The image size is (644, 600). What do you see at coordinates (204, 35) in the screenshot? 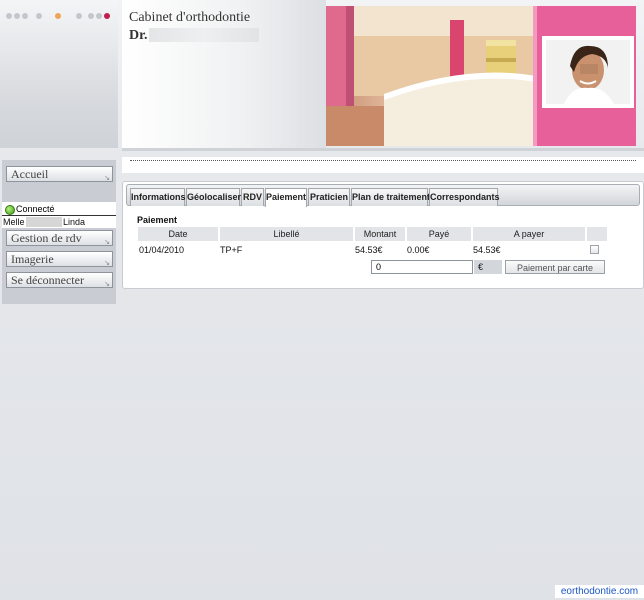
I see `doctor-name-redacted` at bounding box center [204, 35].